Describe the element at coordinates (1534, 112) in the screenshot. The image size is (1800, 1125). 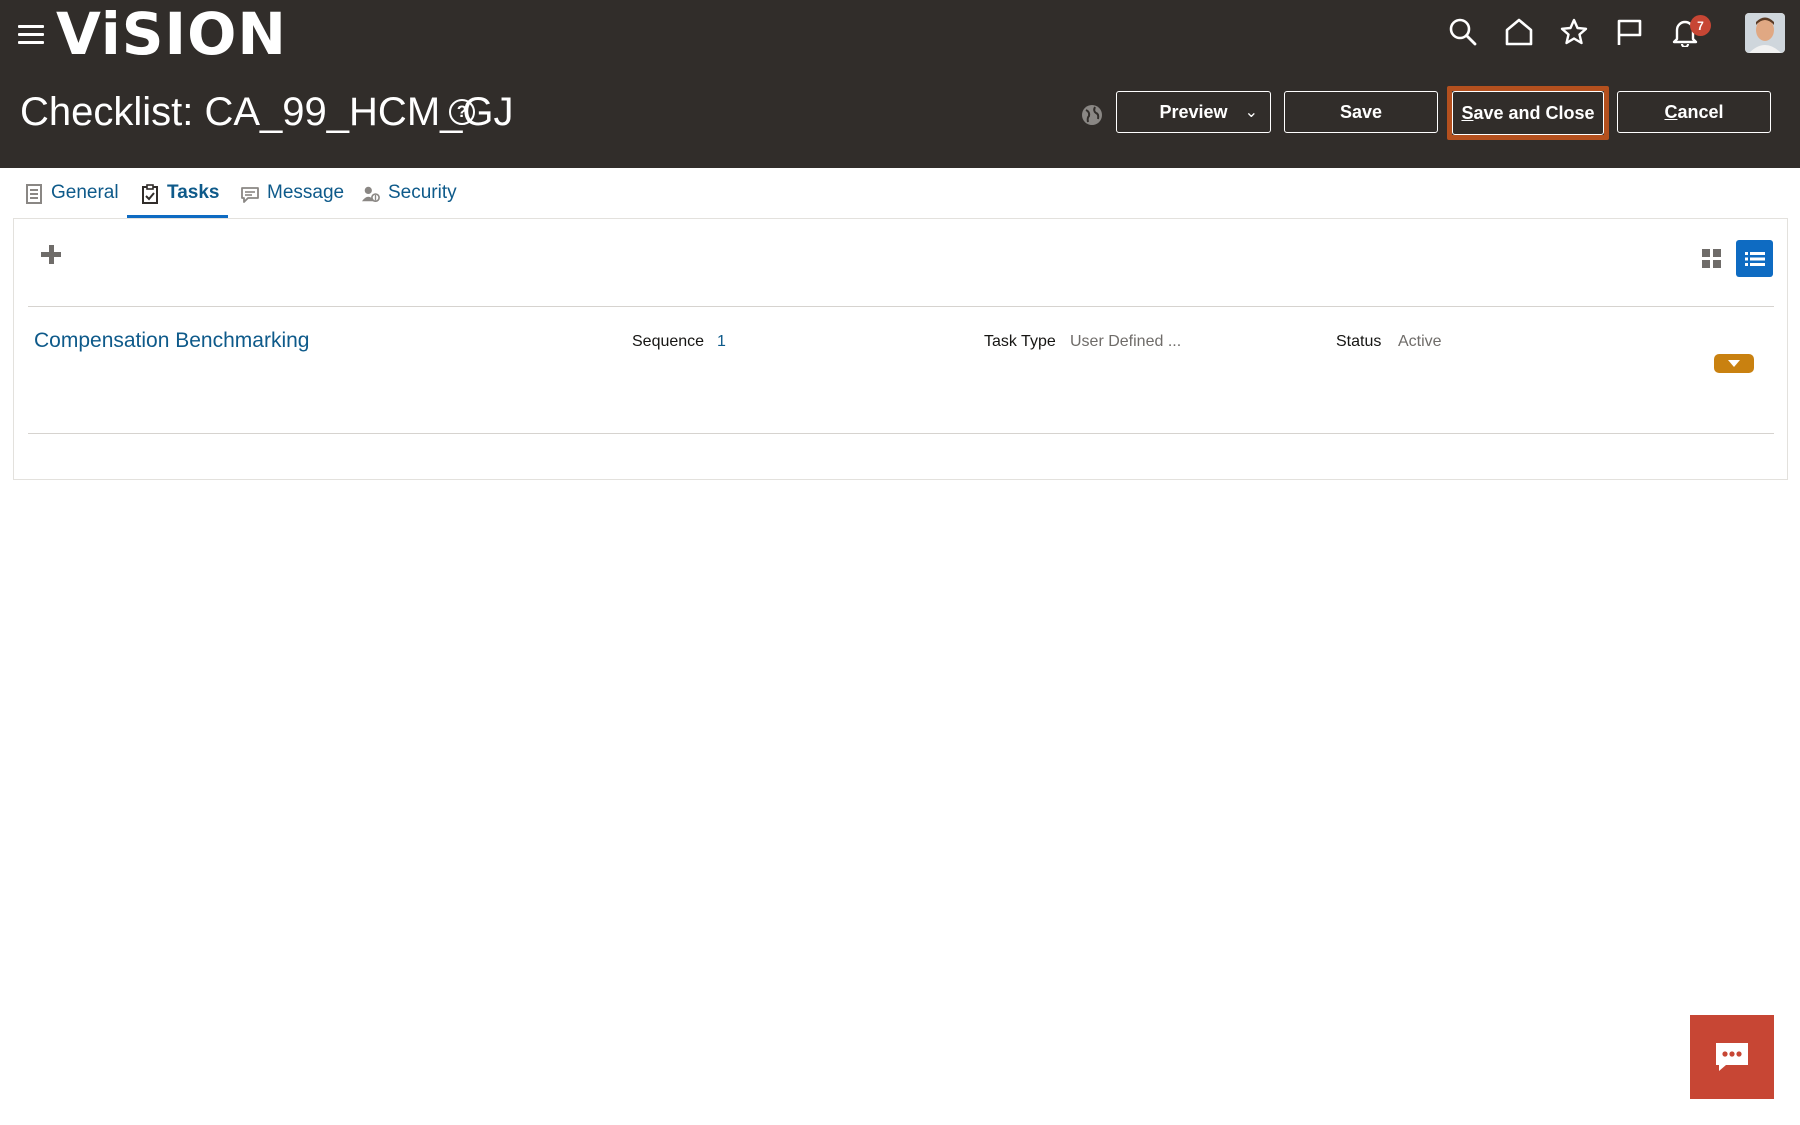
I see `save-and-close-label: ave and Close` at that location.